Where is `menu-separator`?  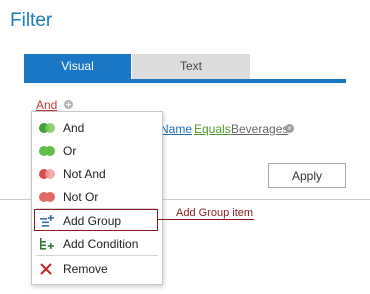
menu-separator is located at coordinates (97, 255).